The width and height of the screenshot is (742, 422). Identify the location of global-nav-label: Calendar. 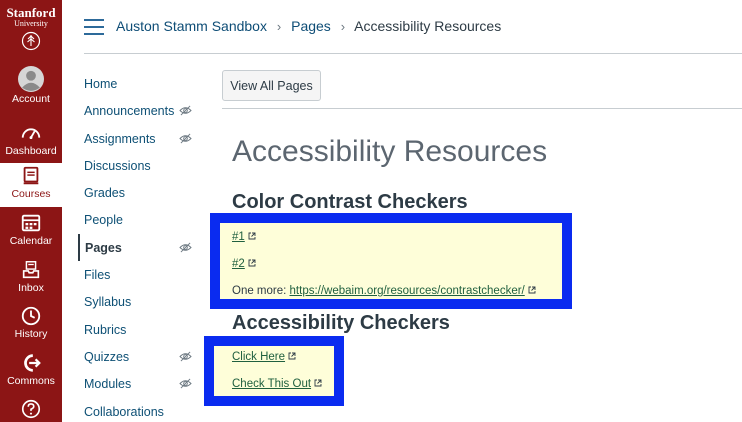
(31, 241).